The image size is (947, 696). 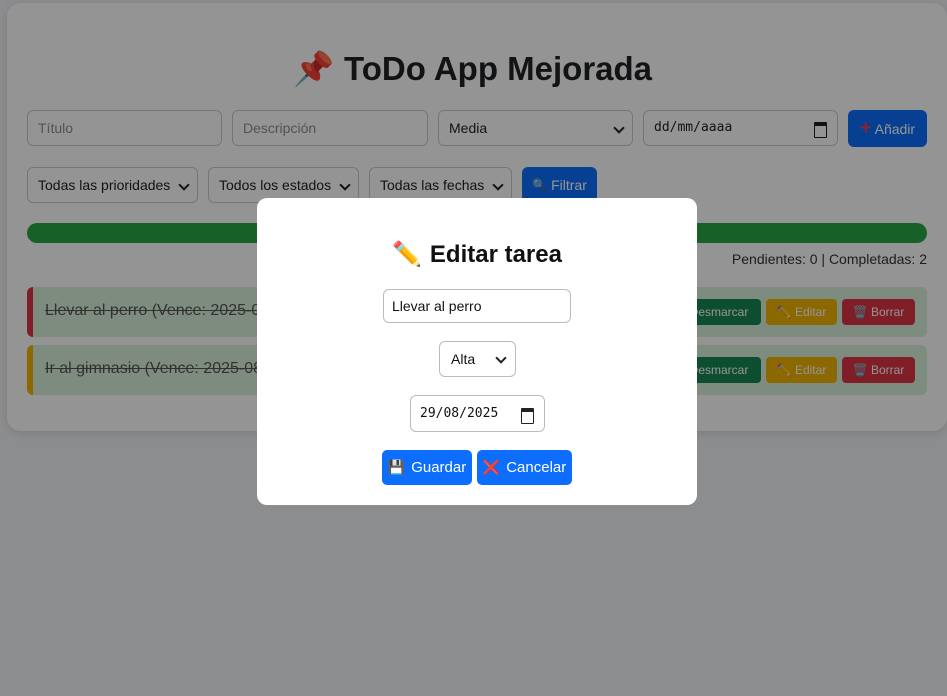 What do you see at coordinates (407, 254) in the screenshot?
I see `pencil-icon: ✏️` at bounding box center [407, 254].